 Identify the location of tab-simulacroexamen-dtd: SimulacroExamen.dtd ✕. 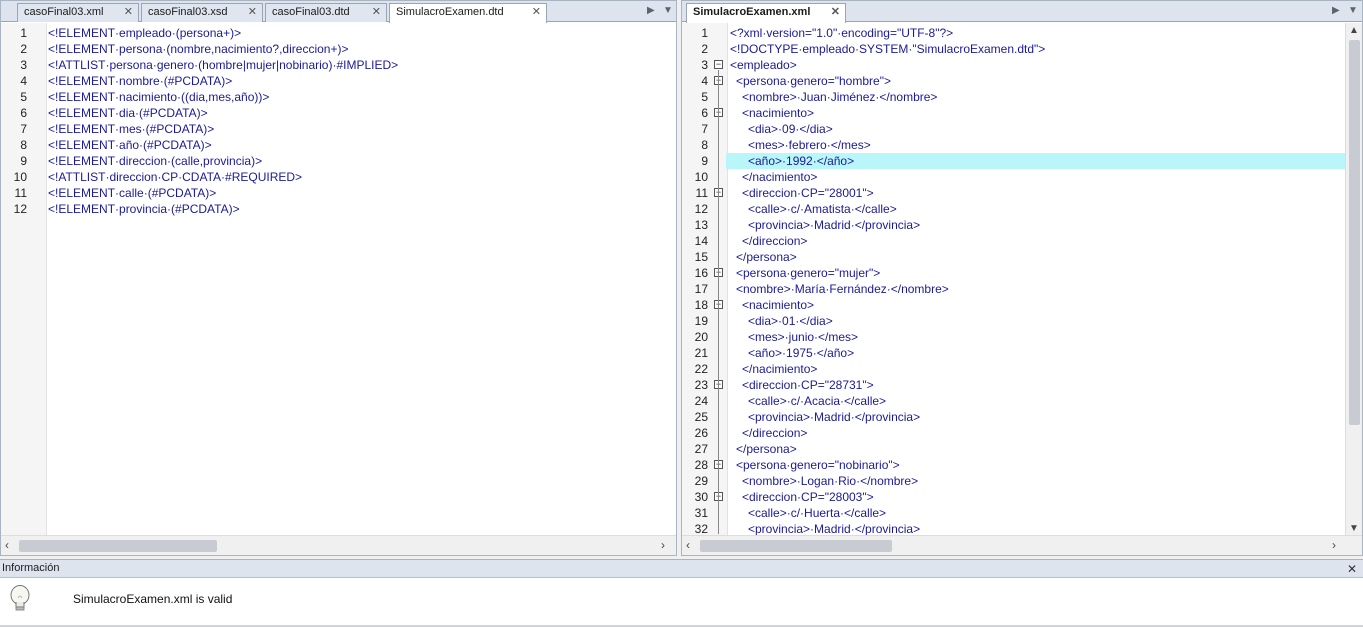
(468, 13).